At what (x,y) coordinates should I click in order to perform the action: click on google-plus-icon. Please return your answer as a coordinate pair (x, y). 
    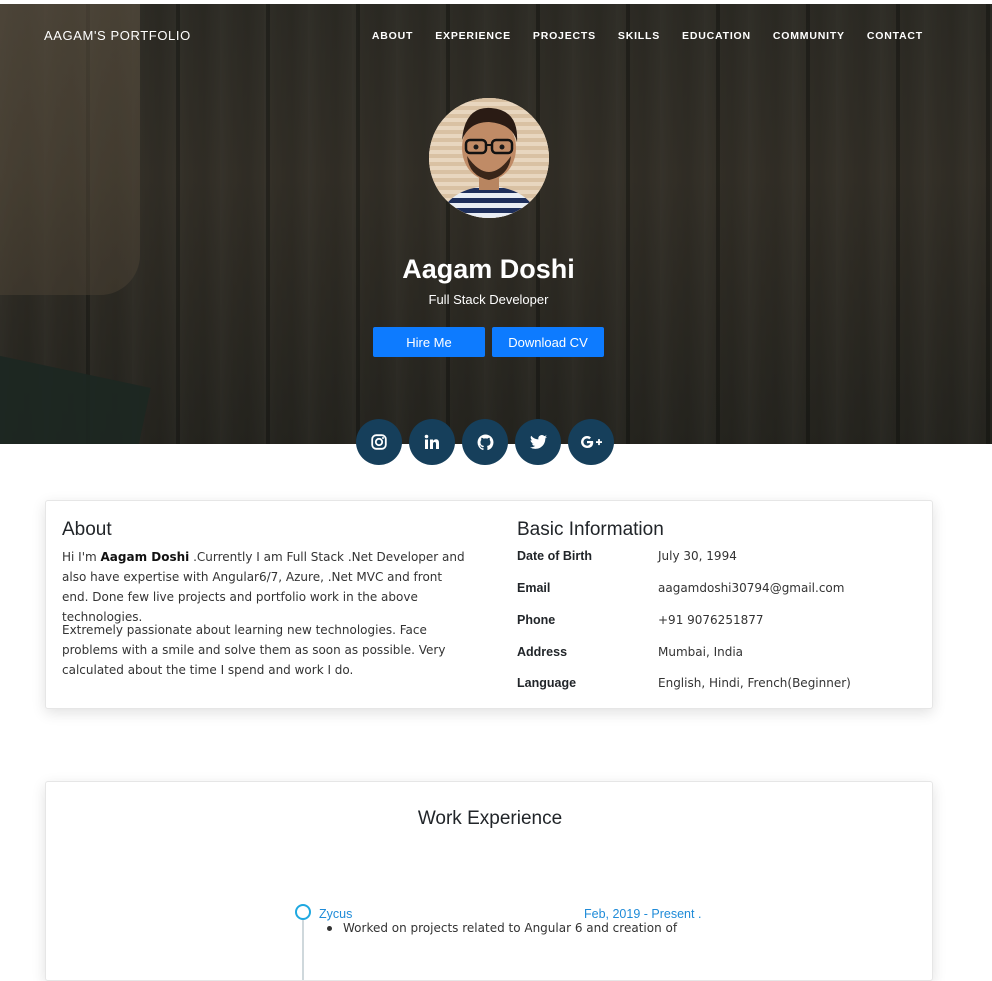
    Looking at the image, I should click on (591, 442).